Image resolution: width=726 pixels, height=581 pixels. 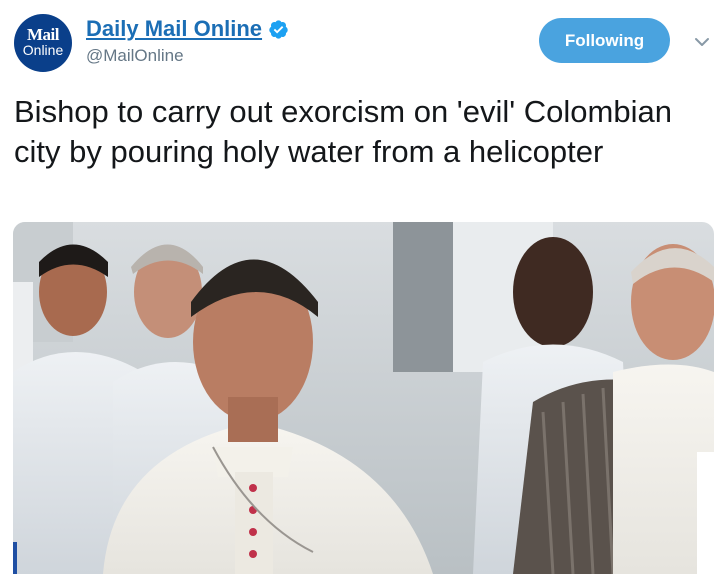 What do you see at coordinates (43, 34) in the screenshot?
I see `avatar-logo-line1: Mail` at bounding box center [43, 34].